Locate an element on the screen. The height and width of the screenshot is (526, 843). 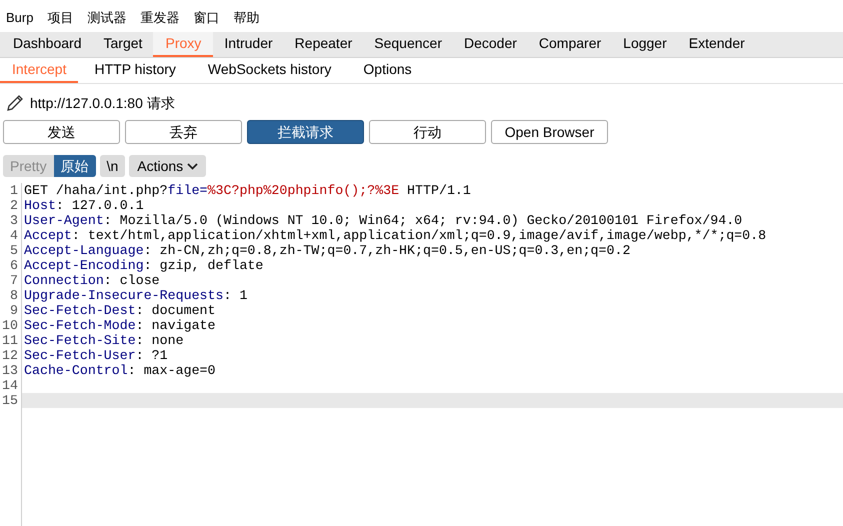
main-tab: Decoder is located at coordinates (490, 44).